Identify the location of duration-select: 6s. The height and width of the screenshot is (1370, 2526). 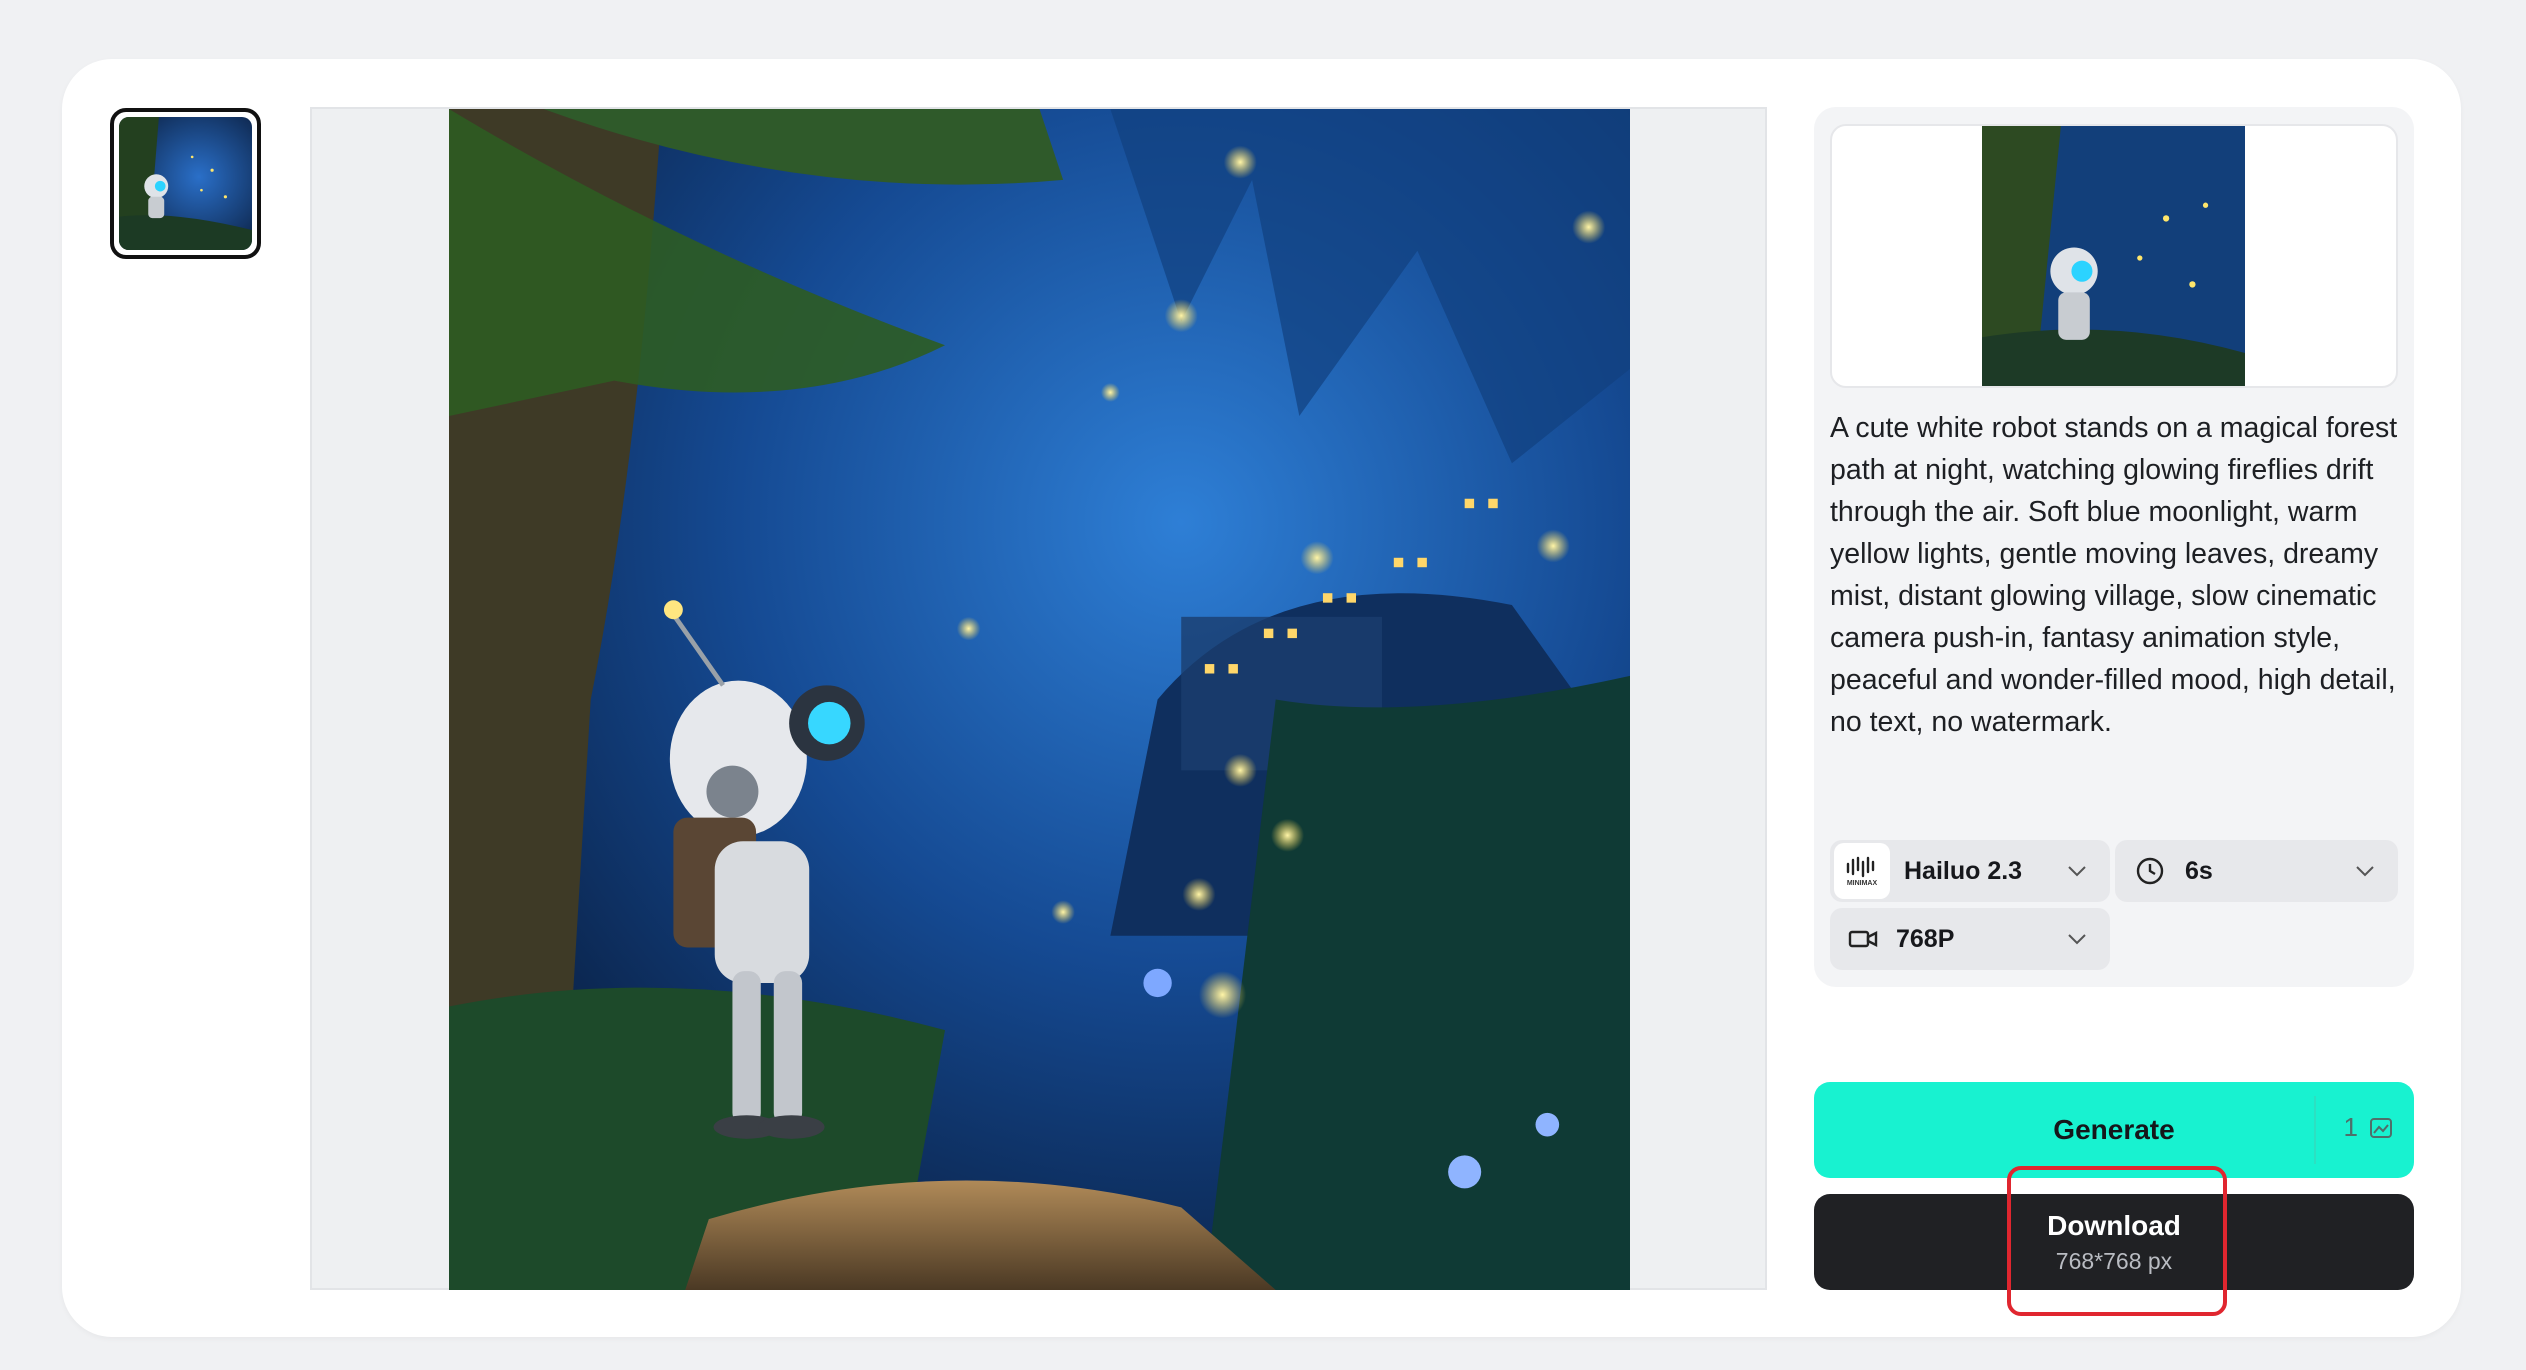
(2256, 871).